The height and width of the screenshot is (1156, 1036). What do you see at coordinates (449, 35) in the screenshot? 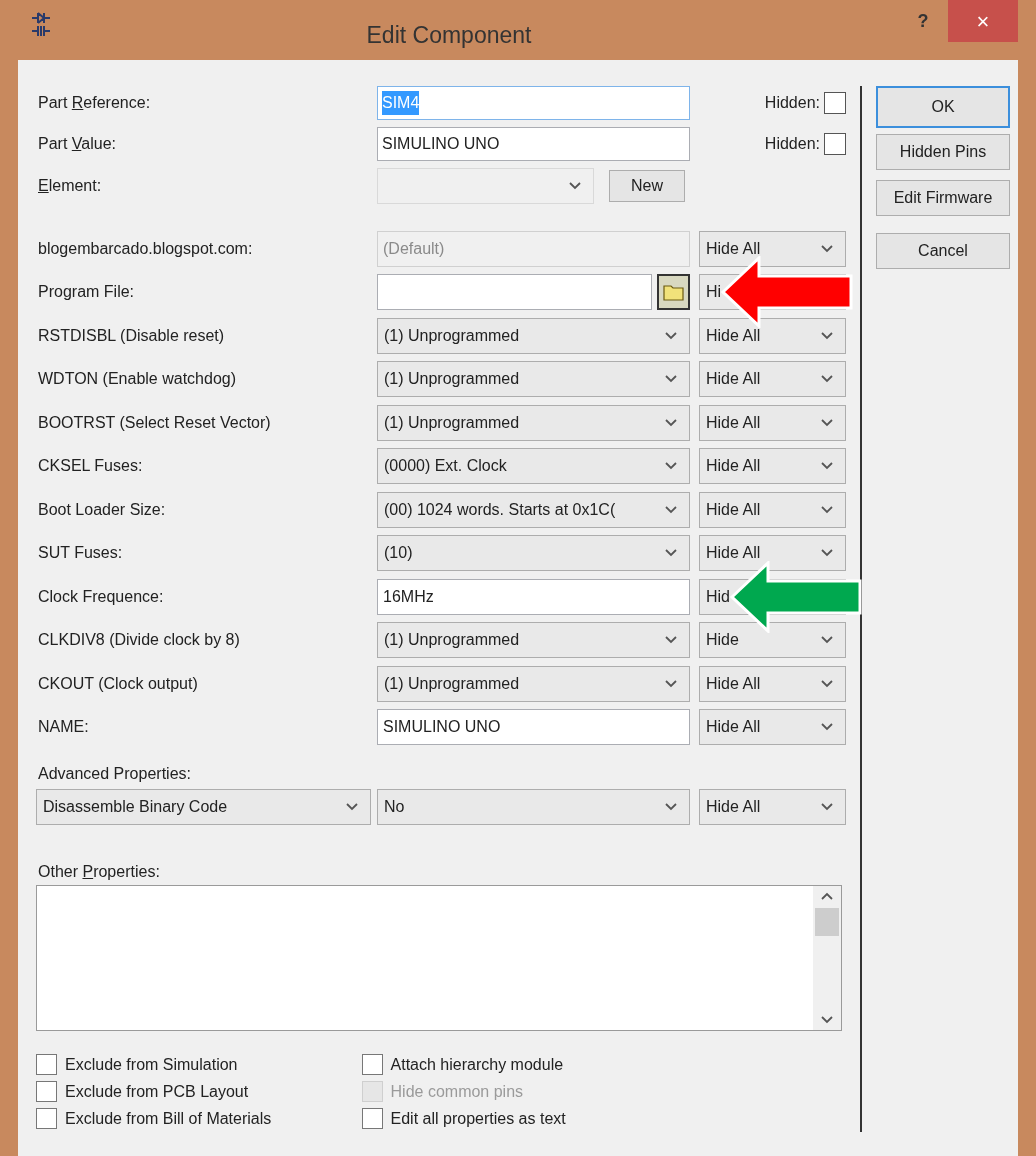
I see `window-title: Edit Component` at bounding box center [449, 35].